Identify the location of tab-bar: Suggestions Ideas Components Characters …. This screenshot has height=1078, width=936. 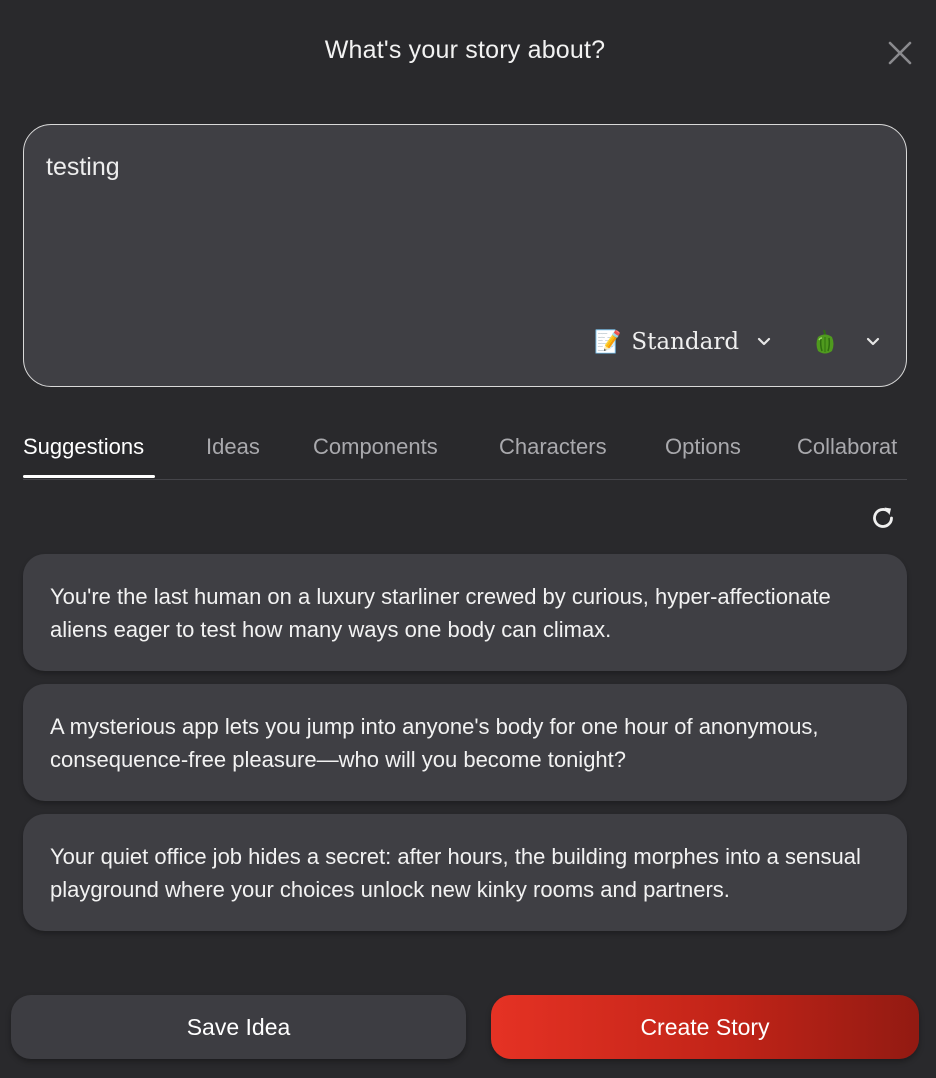
(465, 450).